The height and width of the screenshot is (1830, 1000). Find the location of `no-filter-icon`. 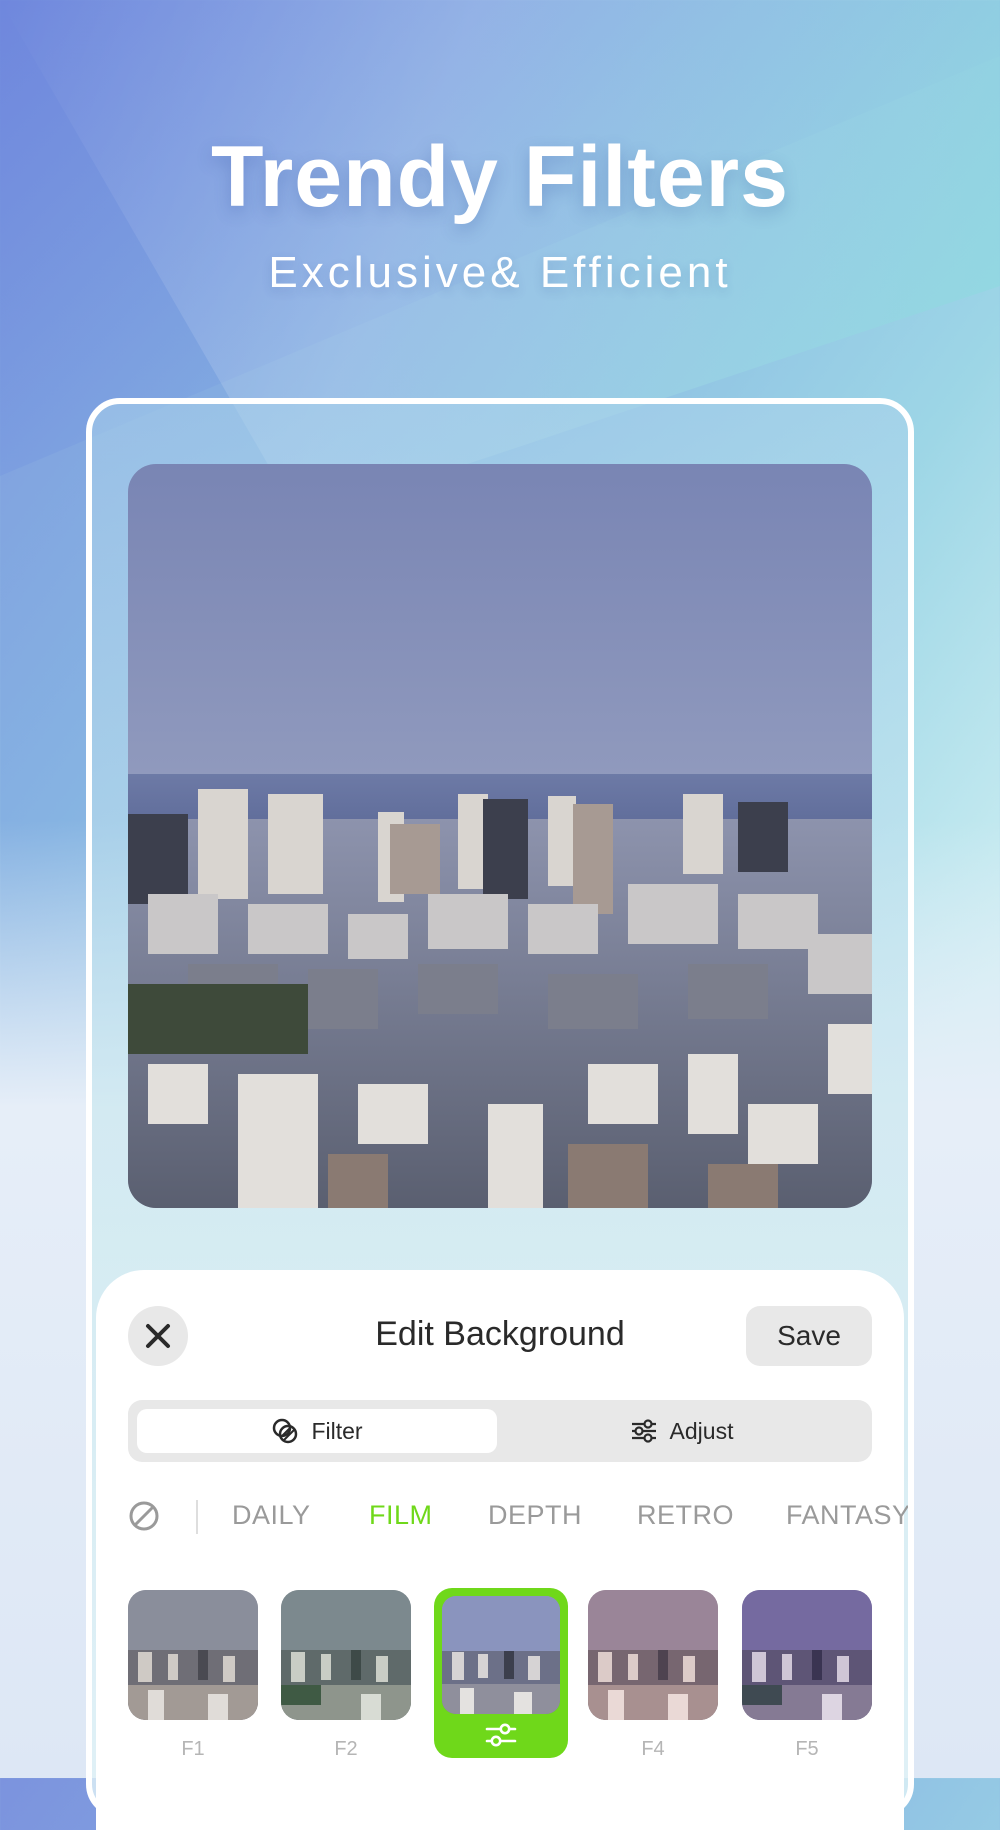

no-filter-icon is located at coordinates (144, 1516).